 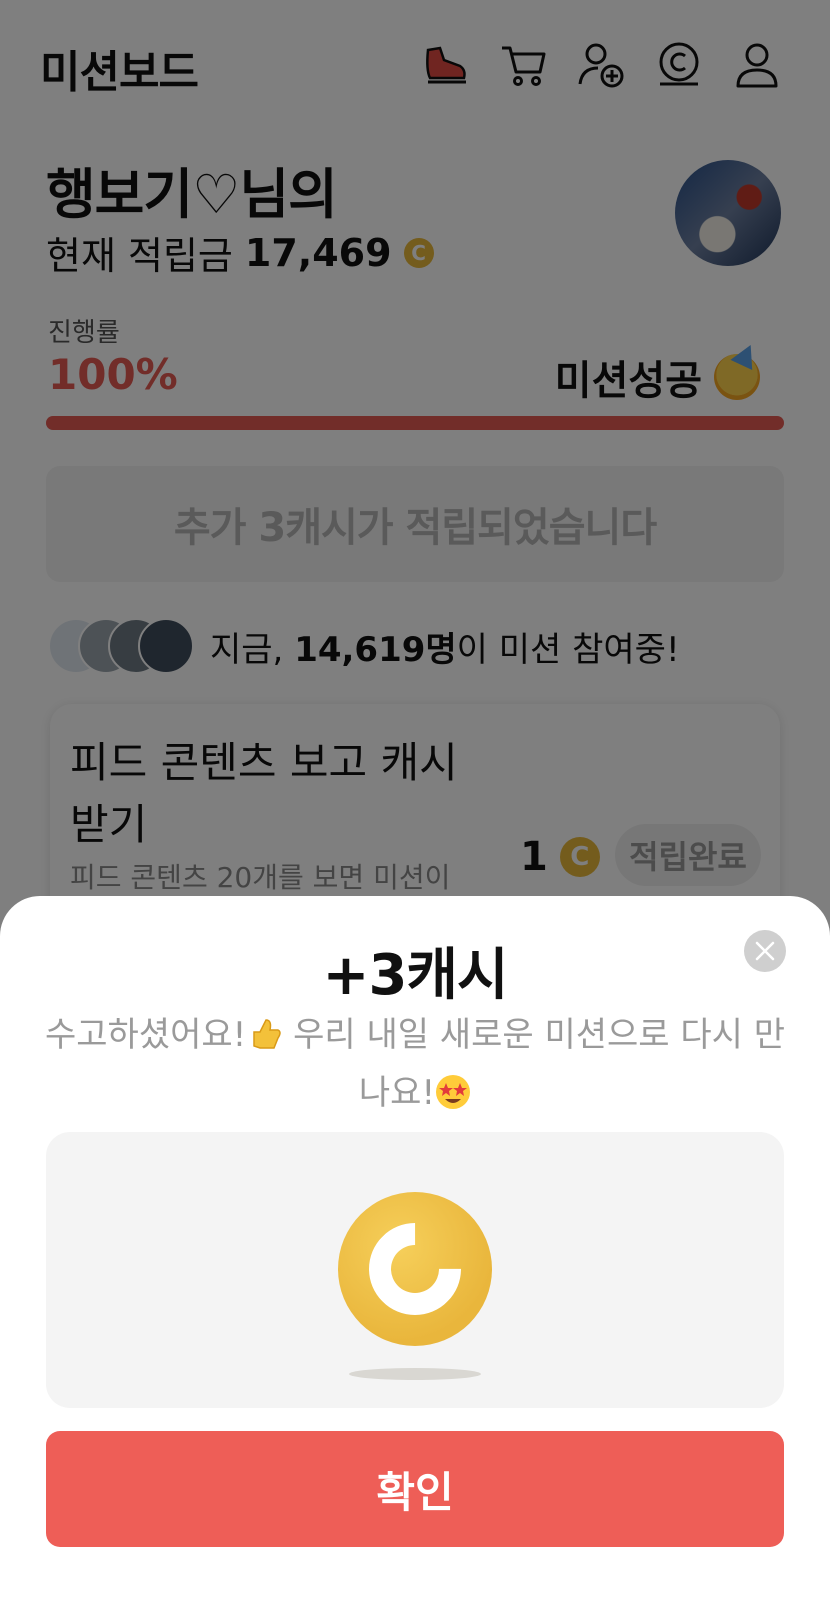 I want to click on star-struck-icon, so click(x=453, y=1092).